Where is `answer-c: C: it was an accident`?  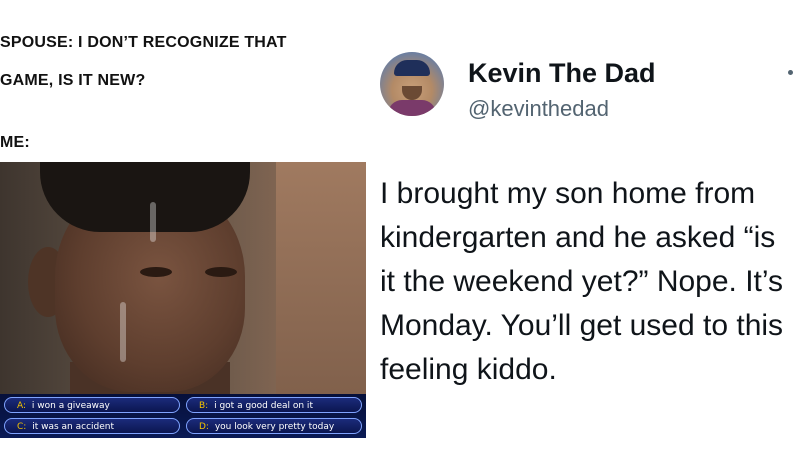
answer-c: C: it was an accident is located at coordinates (92, 426).